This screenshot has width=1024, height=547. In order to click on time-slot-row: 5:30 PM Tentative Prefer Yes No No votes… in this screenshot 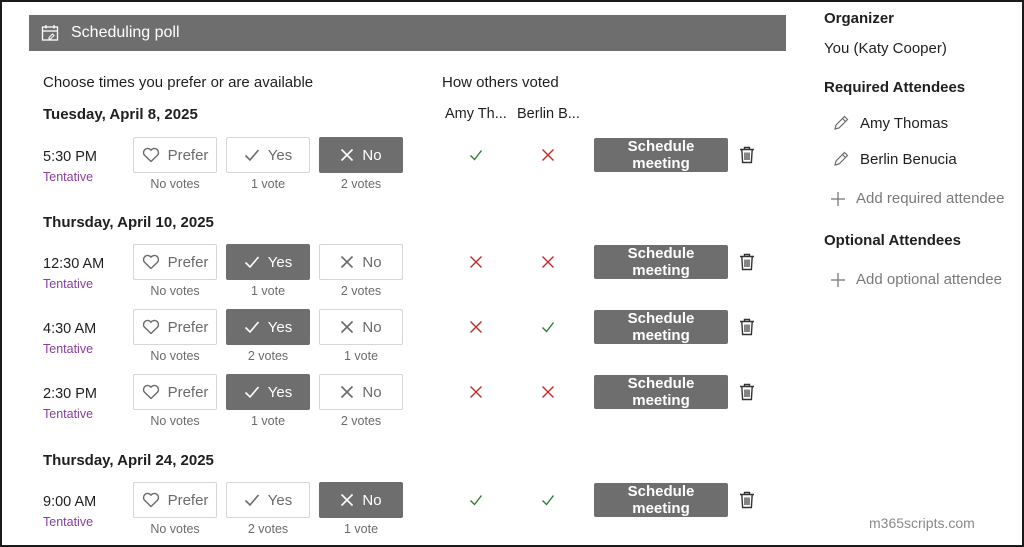, I will do `click(400, 165)`.